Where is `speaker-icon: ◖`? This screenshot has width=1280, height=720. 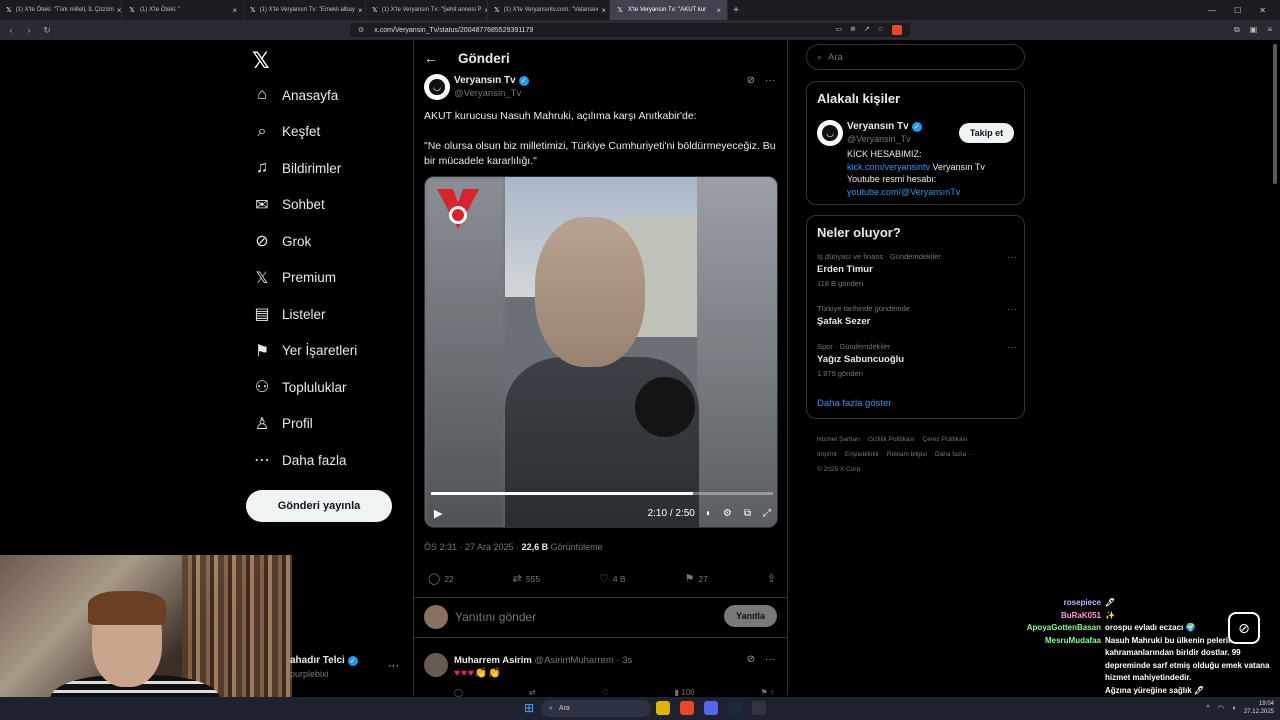
speaker-icon: ◖ is located at coordinates (1234, 708).